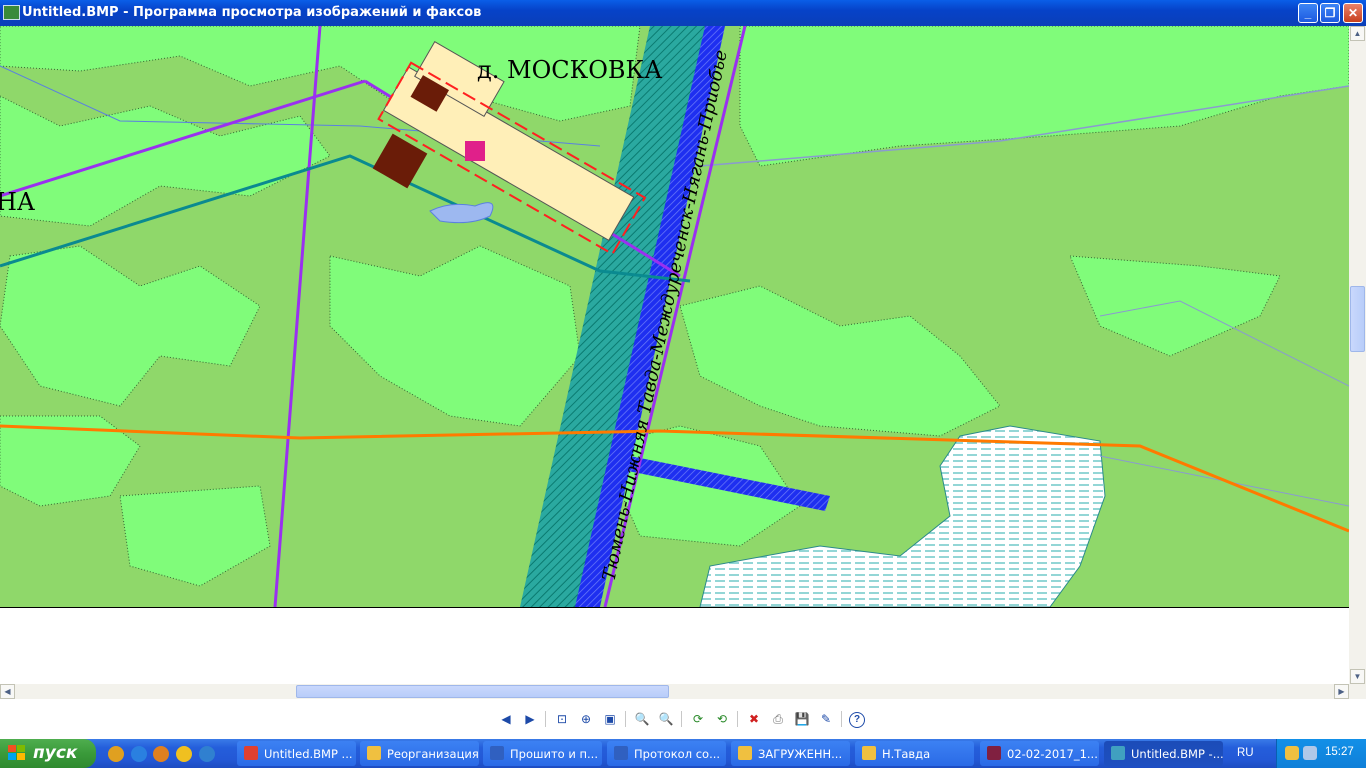 This screenshot has height=768, width=1366. What do you see at coordinates (1292, 753) in the screenshot?
I see `tray-user-icon` at bounding box center [1292, 753].